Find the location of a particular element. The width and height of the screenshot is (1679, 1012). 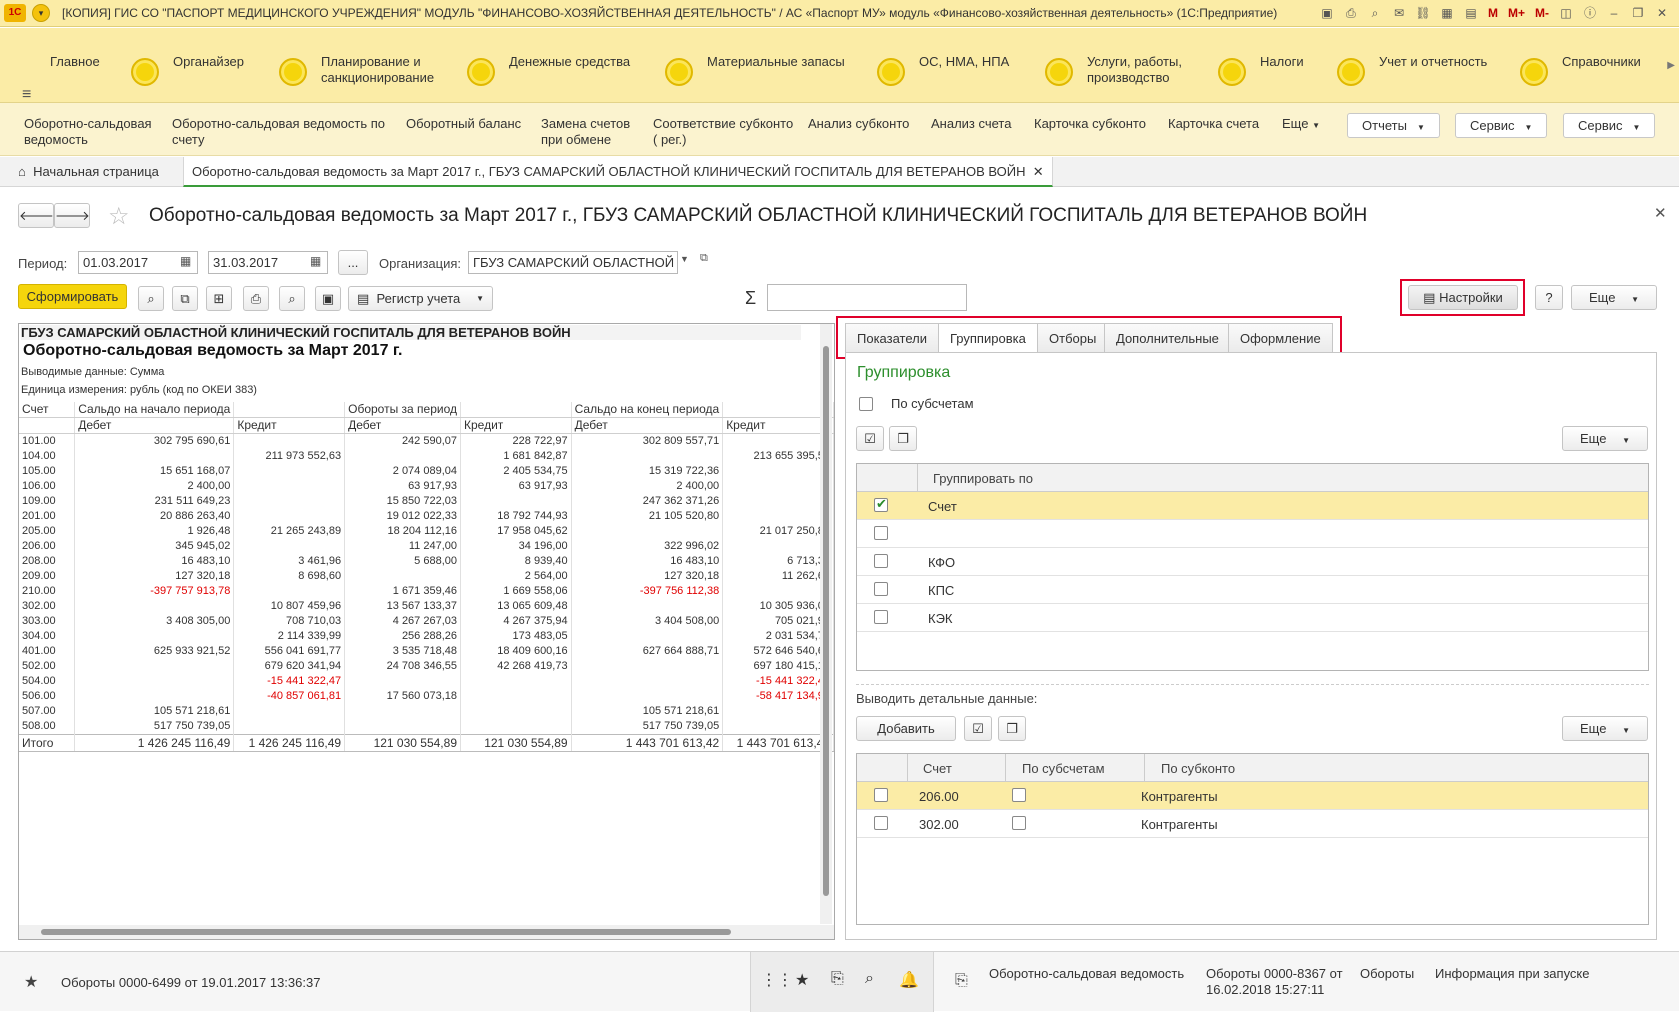

favorites-star-icon: ★ is located at coordinates (31, 982).